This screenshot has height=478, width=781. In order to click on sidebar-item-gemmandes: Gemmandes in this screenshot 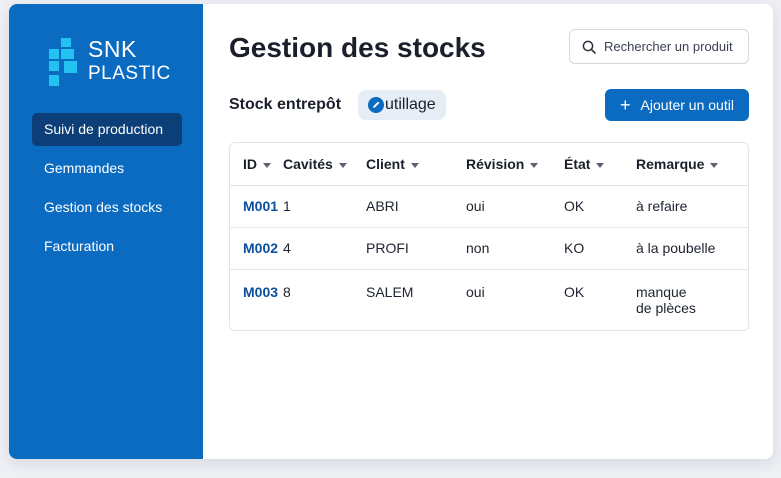, I will do `click(107, 168)`.